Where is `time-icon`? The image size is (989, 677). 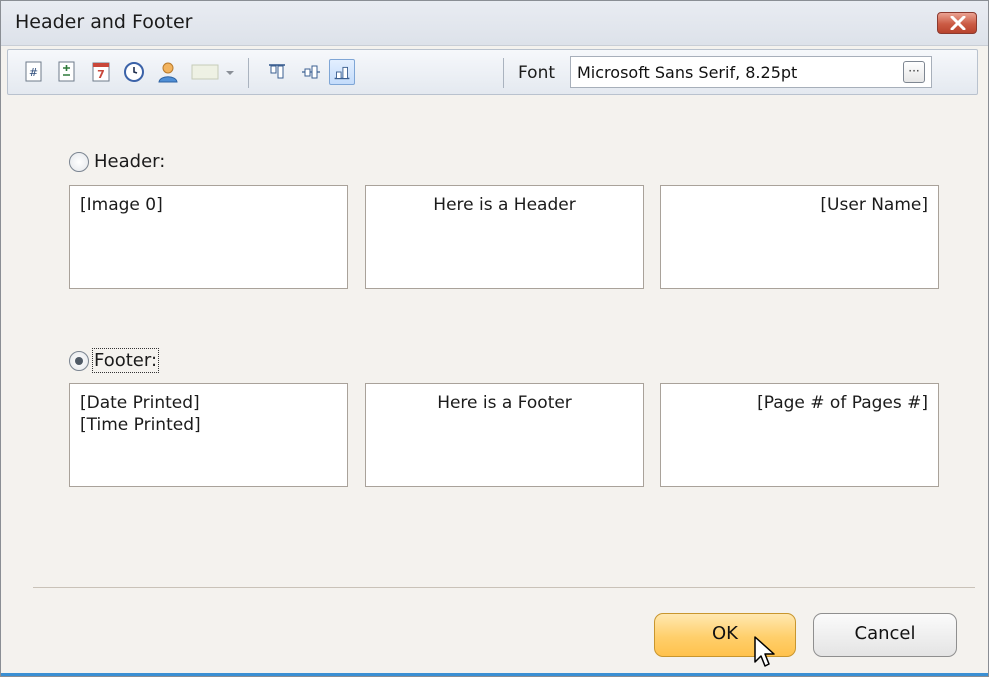
time-icon is located at coordinates (134, 72).